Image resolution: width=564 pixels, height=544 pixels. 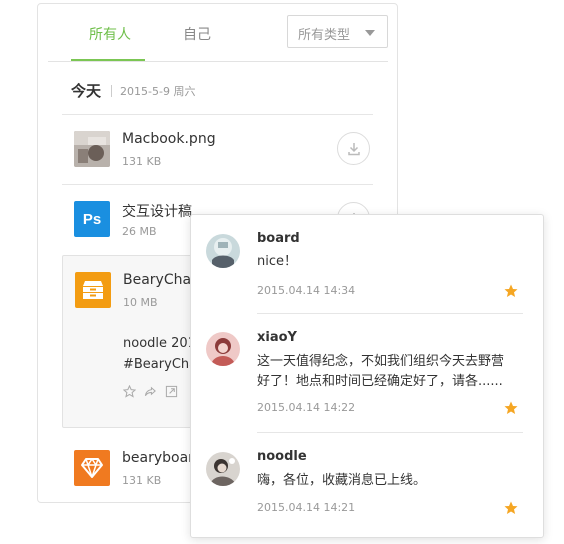 I want to click on day-date: 2015-5-9 周六, so click(x=158, y=91).